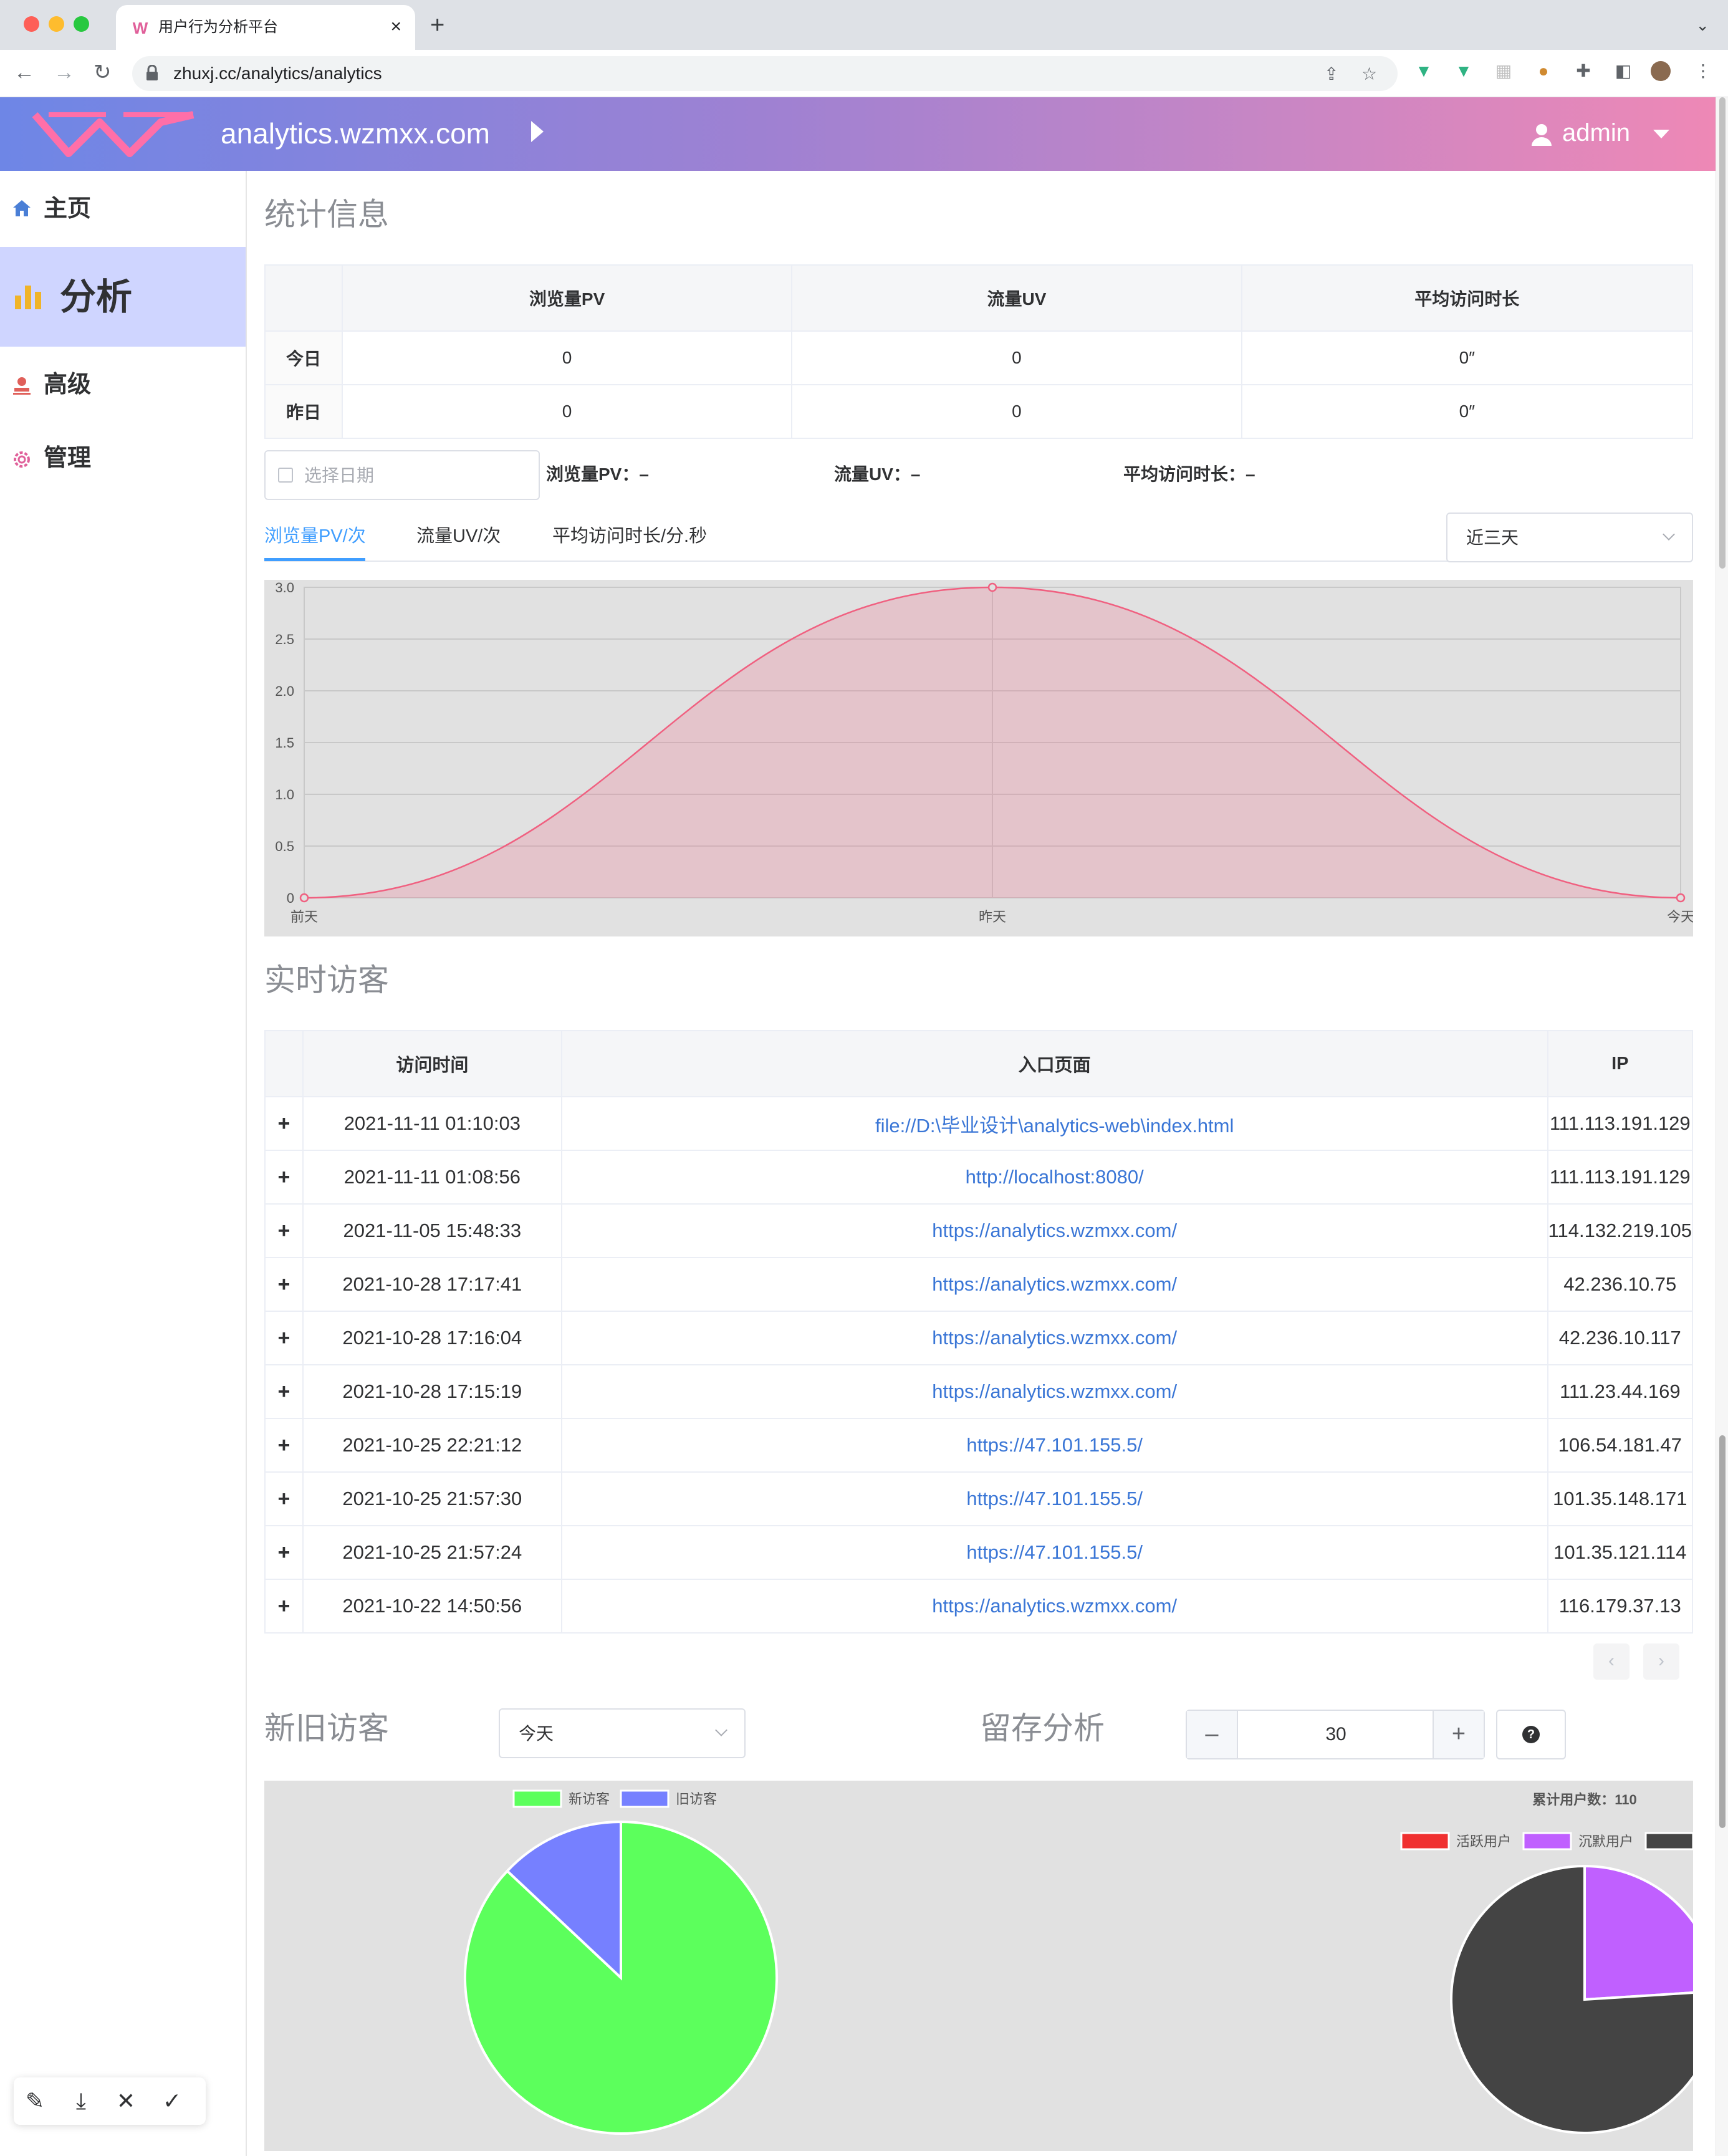 Image resolution: width=1728 pixels, height=2156 pixels. Describe the element at coordinates (1331, 74) in the screenshot. I see `share-icon: ⇪` at that location.